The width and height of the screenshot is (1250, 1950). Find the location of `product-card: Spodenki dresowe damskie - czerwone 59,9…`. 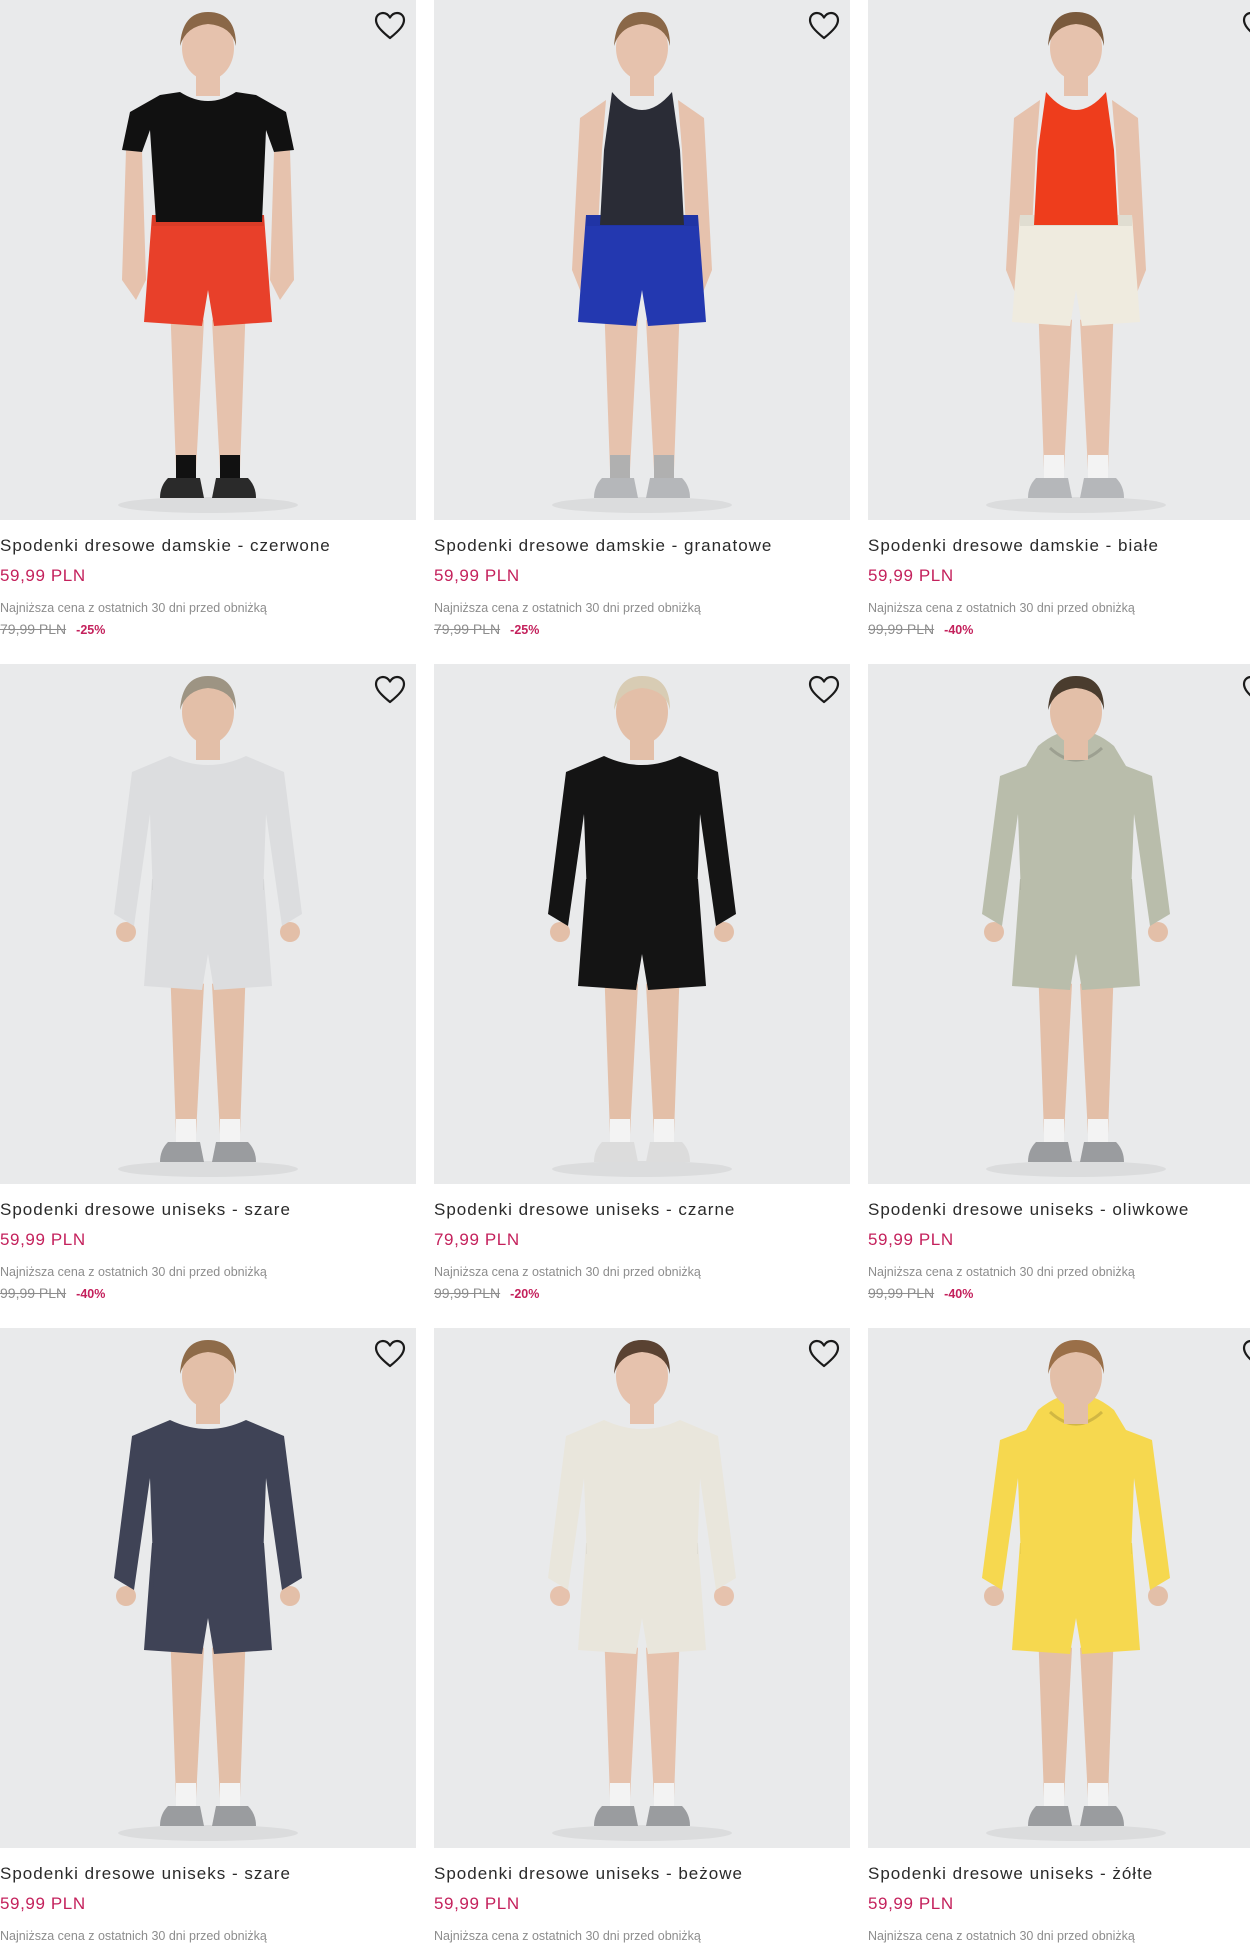

product-card: Spodenki dresowe damskie - czerwone 59,9… is located at coordinates (208, 332).